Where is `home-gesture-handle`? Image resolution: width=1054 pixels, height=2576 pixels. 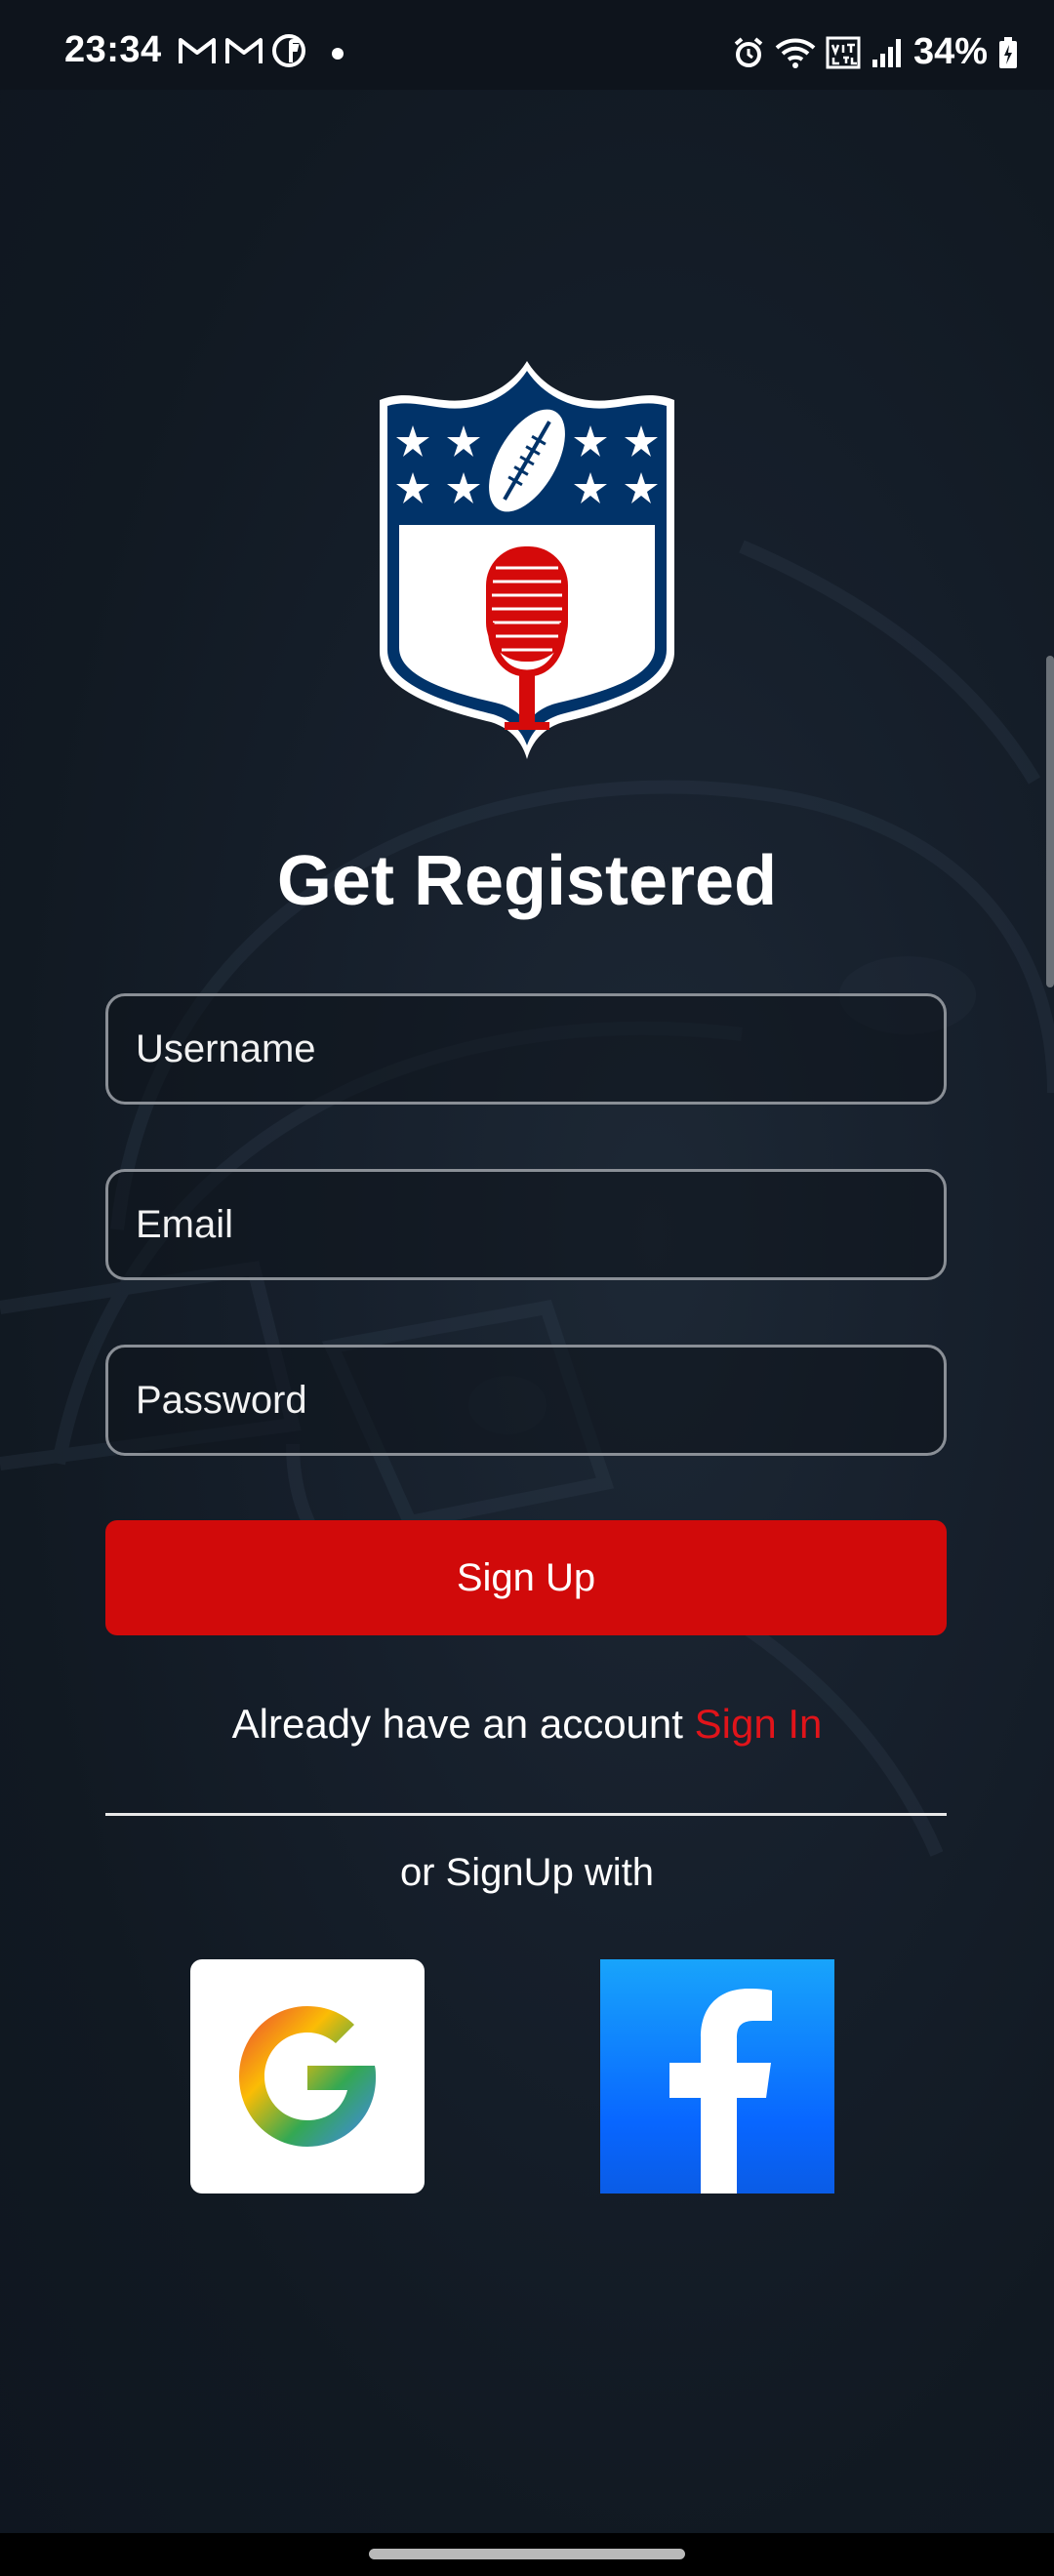
home-gesture-handle is located at coordinates (527, 2554).